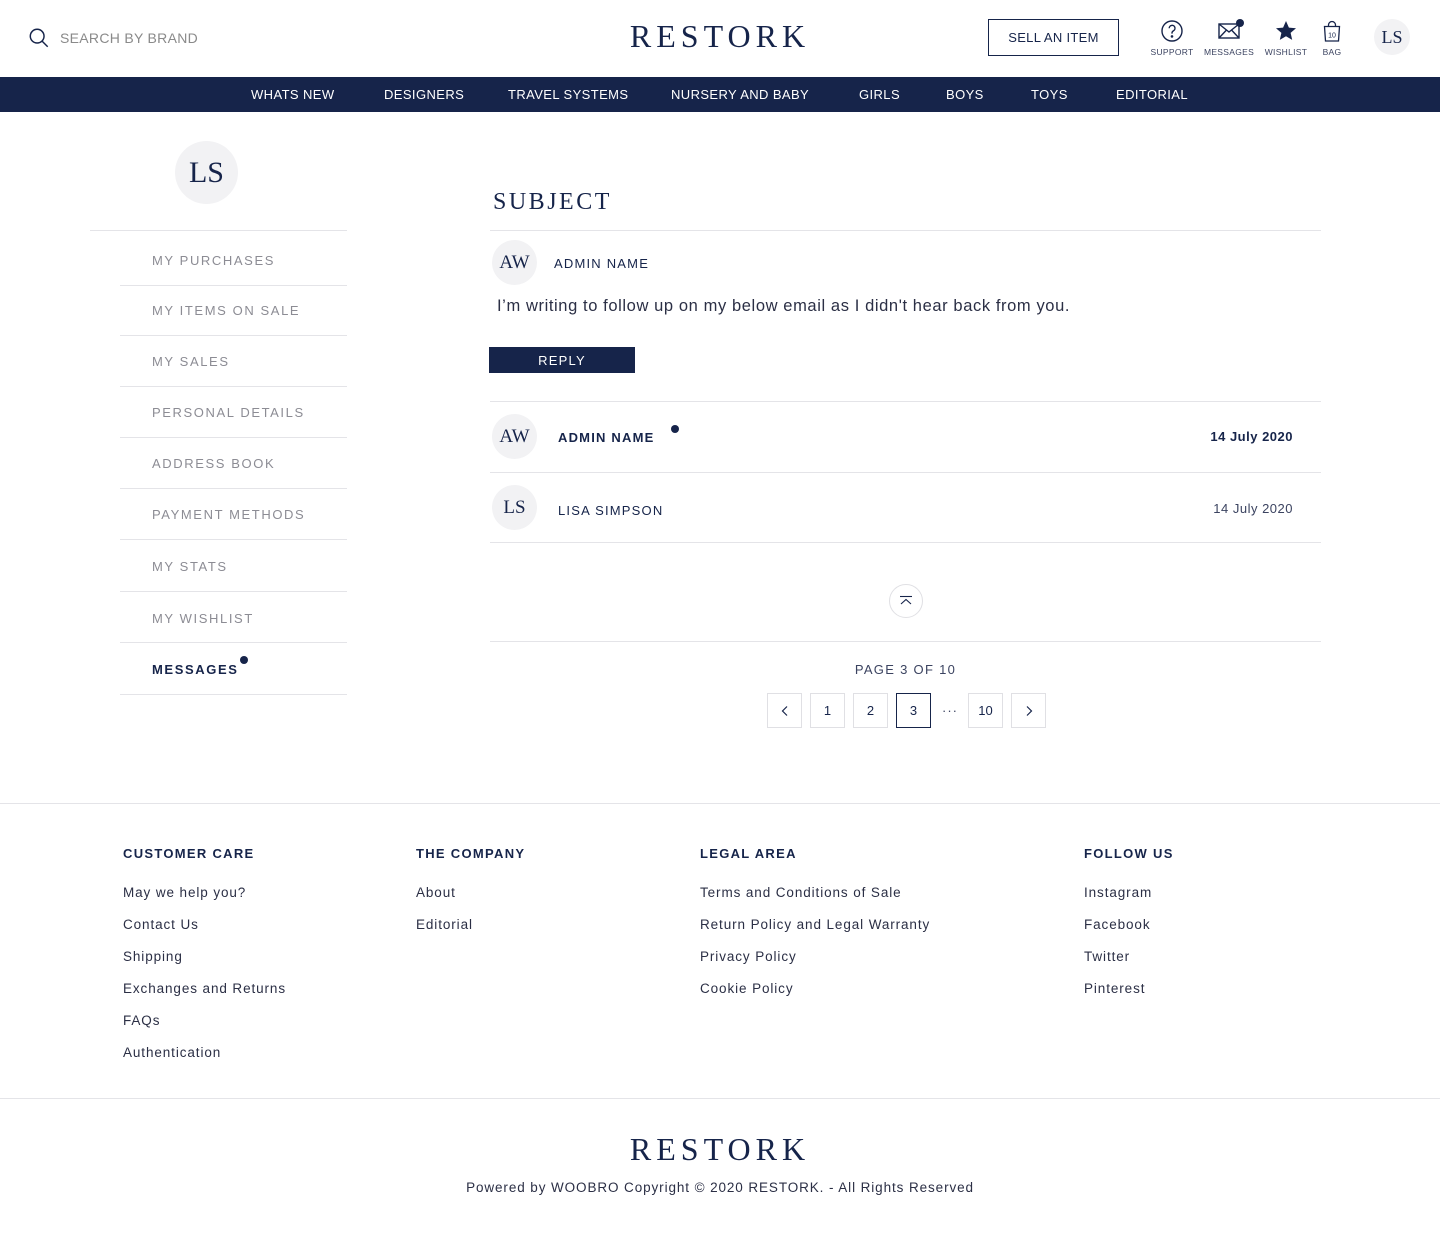 This screenshot has width=1440, height=1254. I want to click on messages-link: MESSAGES, so click(1229, 38).